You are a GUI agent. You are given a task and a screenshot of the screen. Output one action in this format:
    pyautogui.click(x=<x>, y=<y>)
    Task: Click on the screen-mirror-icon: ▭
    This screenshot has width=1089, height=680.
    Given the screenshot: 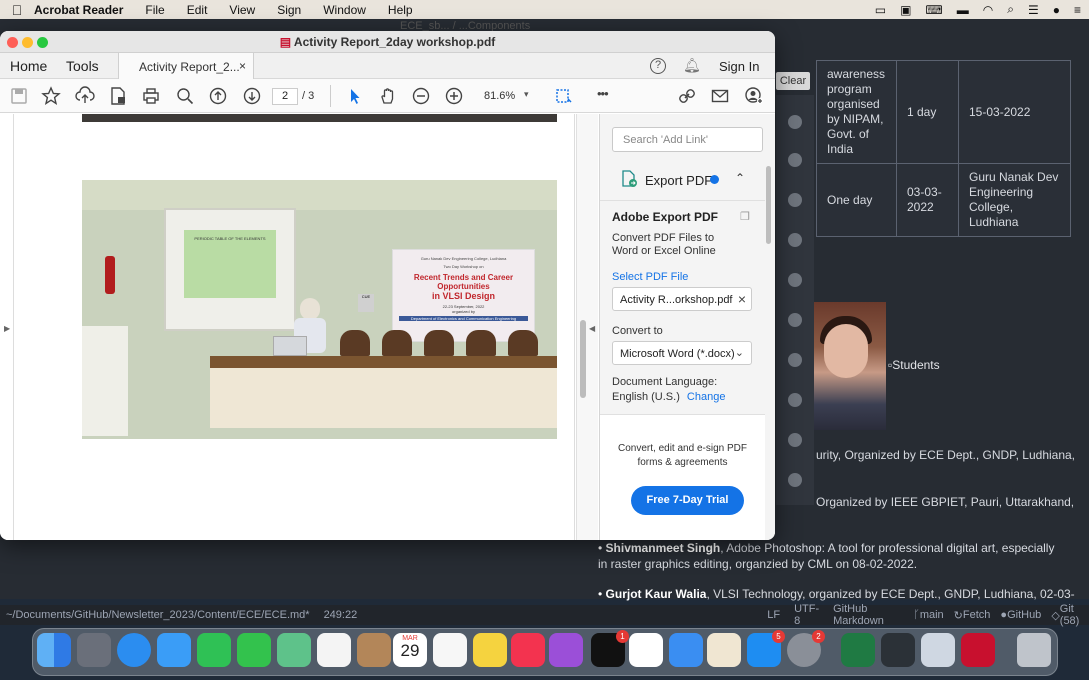 What is the action you would take?
    pyautogui.click(x=880, y=10)
    